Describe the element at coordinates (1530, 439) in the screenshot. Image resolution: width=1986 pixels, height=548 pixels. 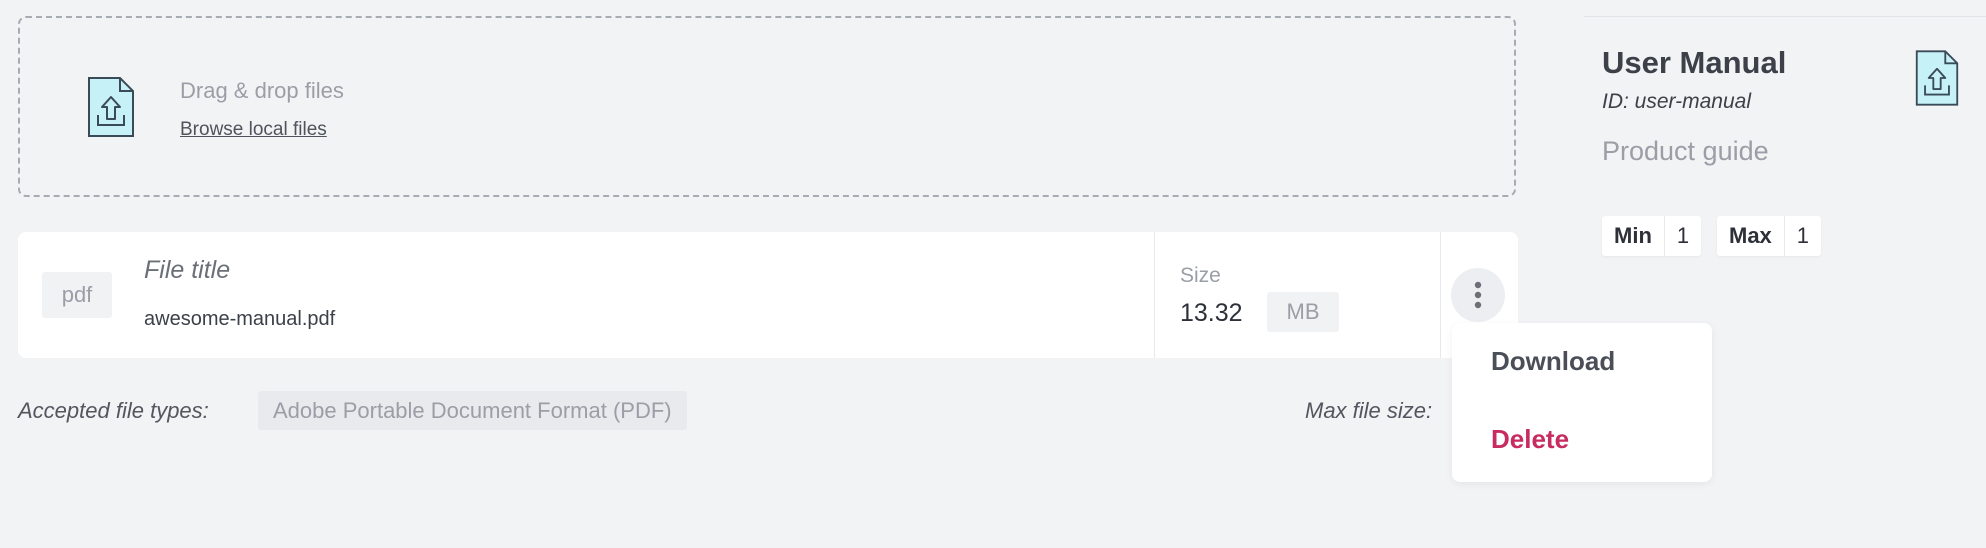
I see `menu-item-delete: Delete` at that location.